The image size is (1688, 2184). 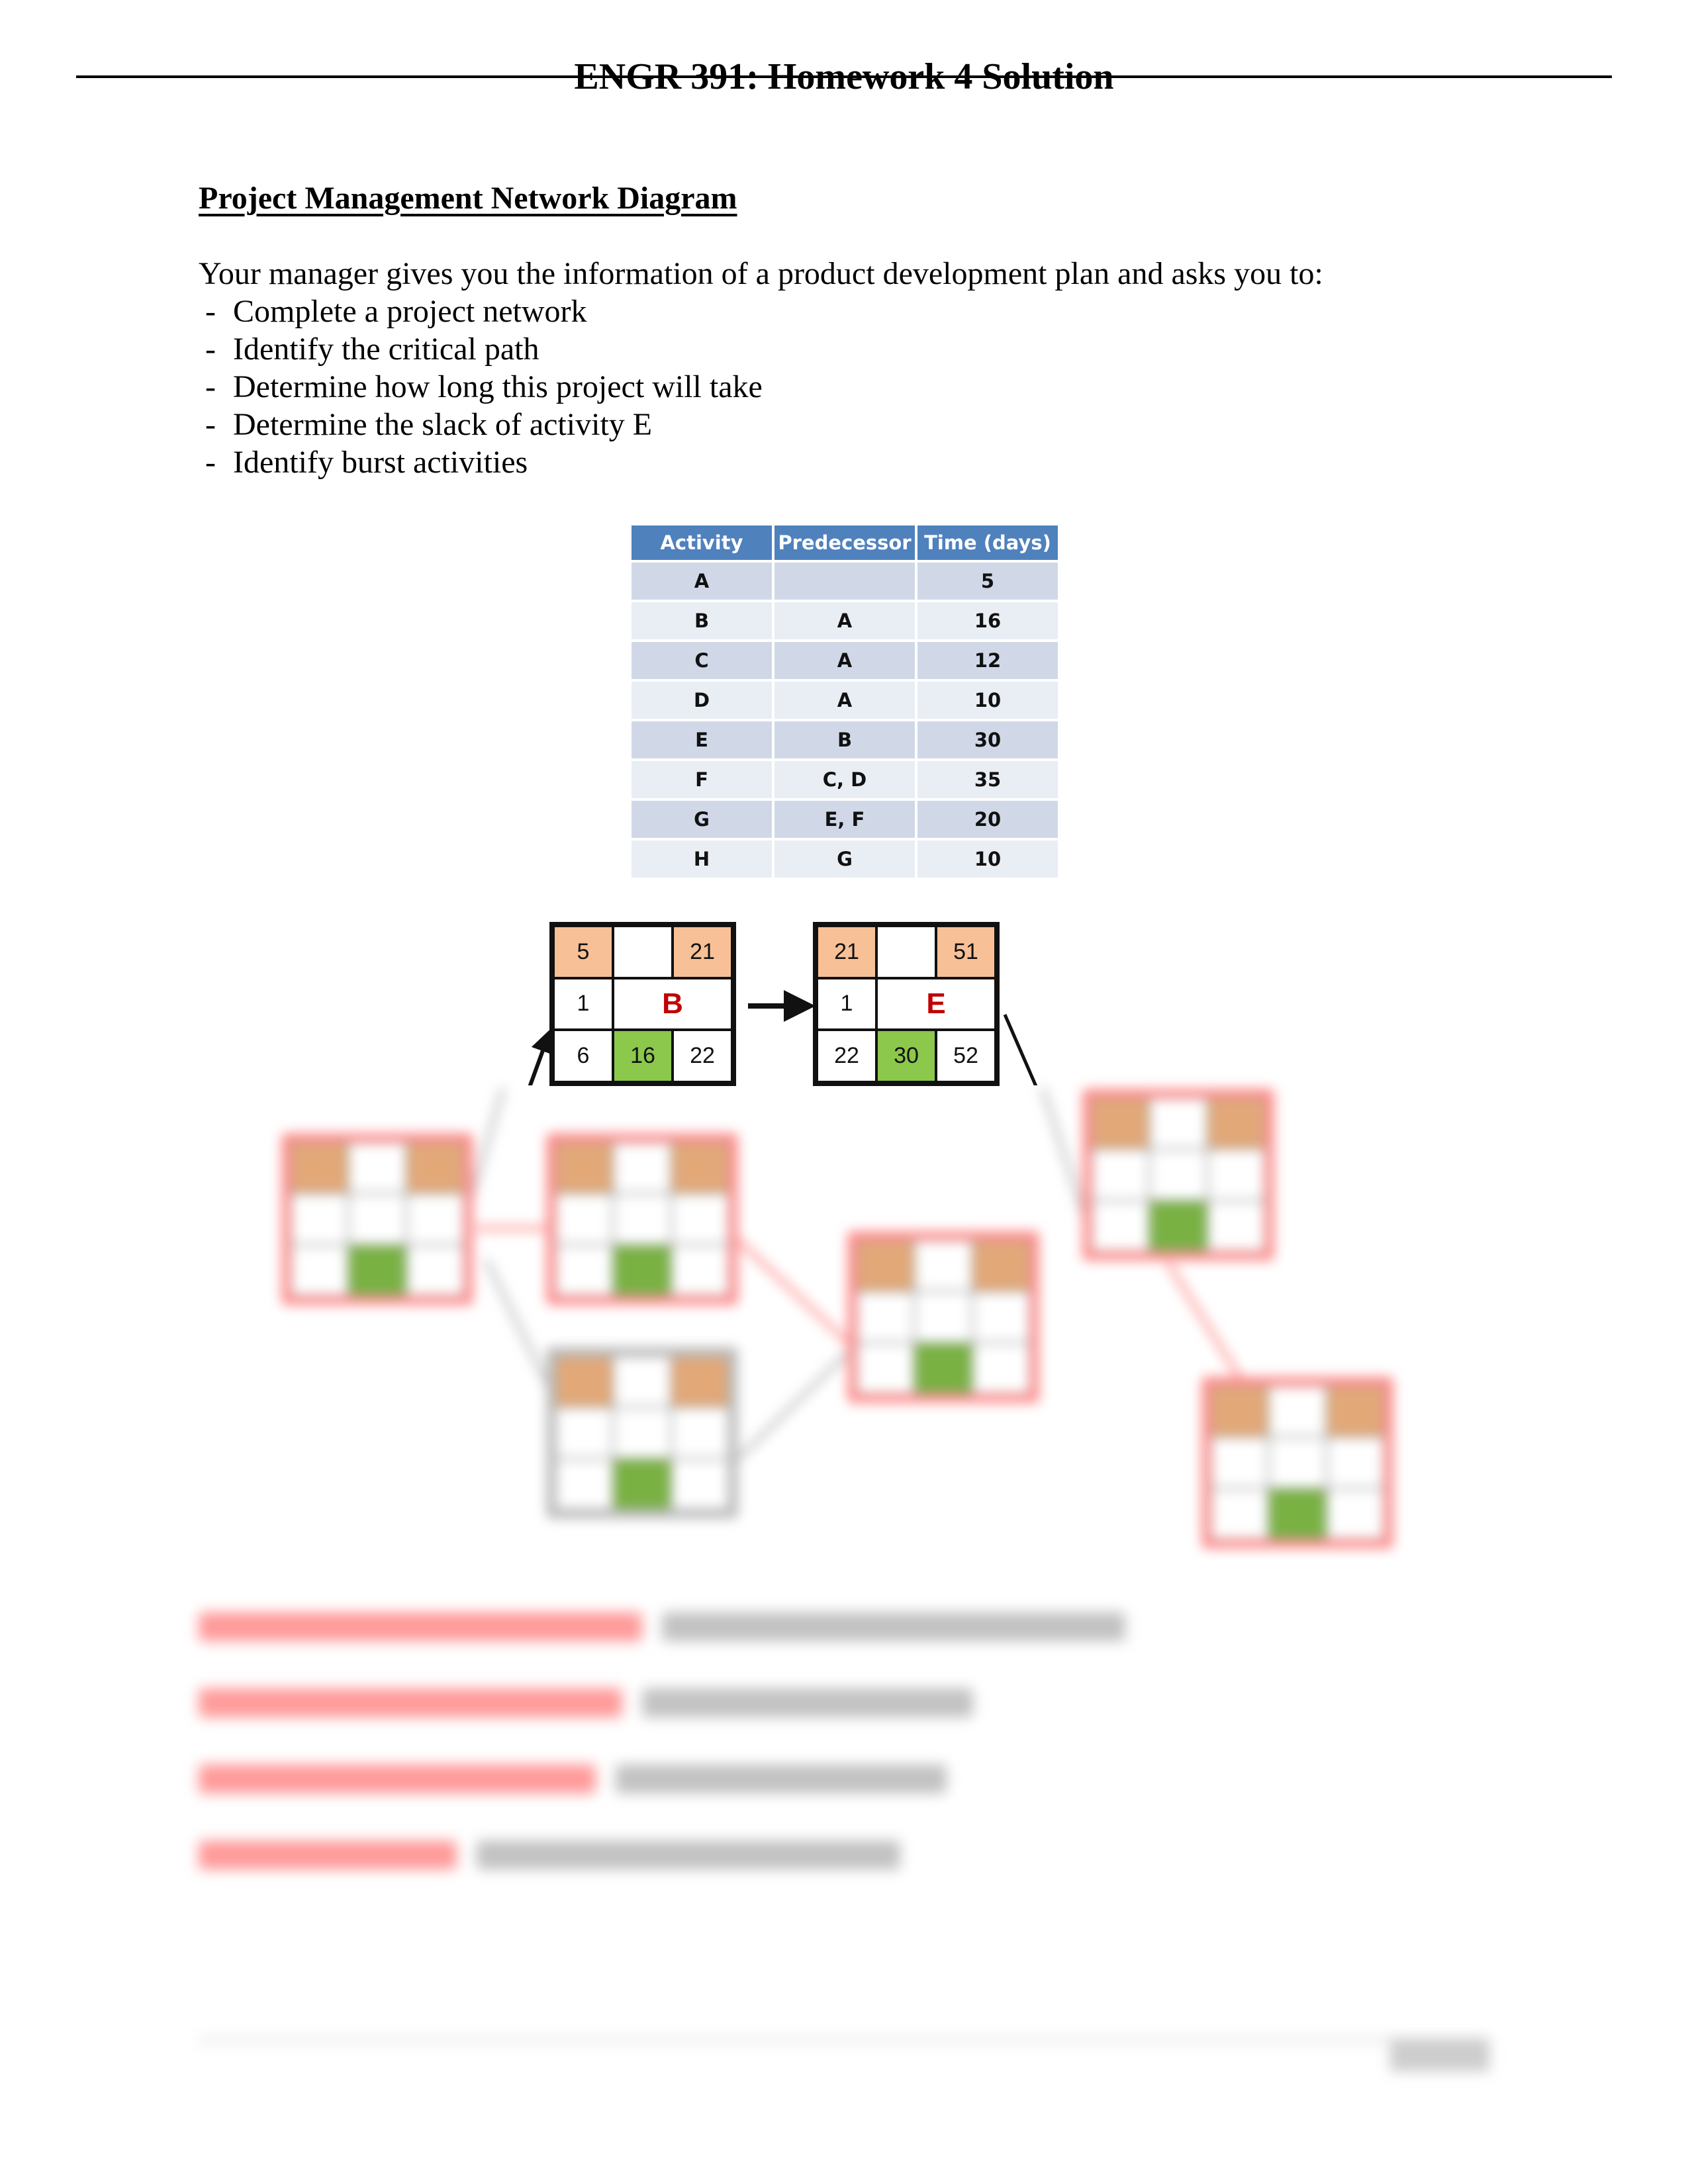 I want to click on blurred-answer-slack, so click(x=662, y=1779).